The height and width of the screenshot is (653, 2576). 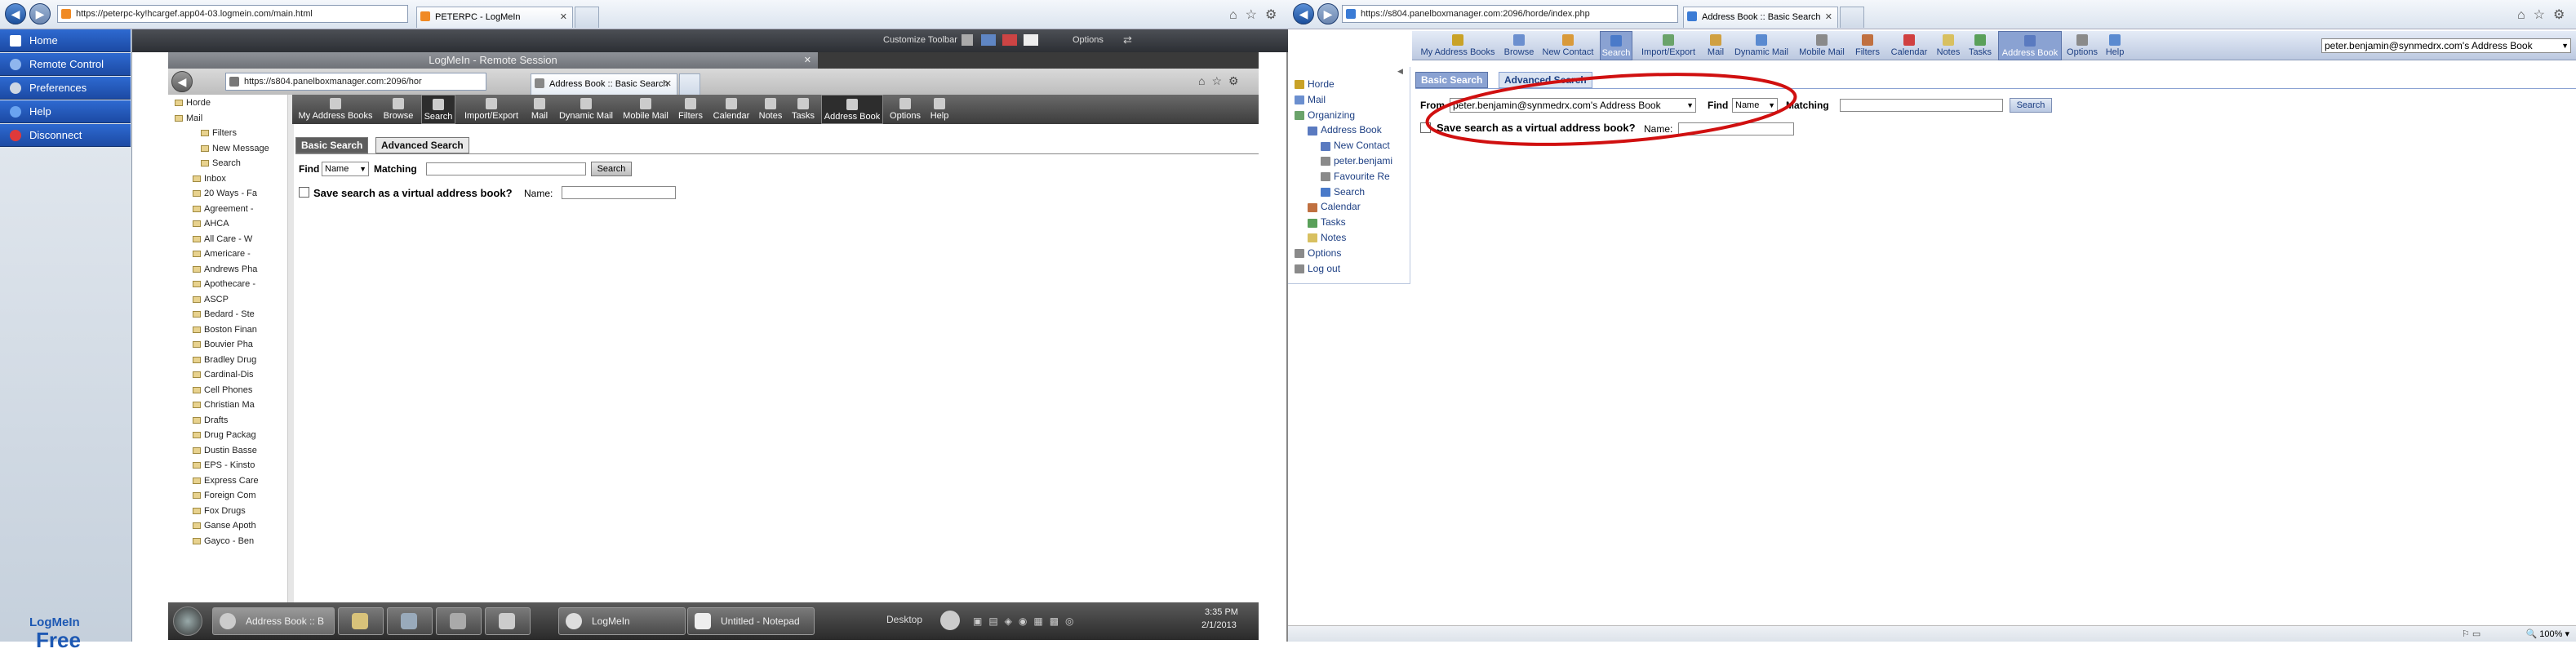 What do you see at coordinates (422, 145) in the screenshot?
I see `tab-advanced-search: Advanced Search` at bounding box center [422, 145].